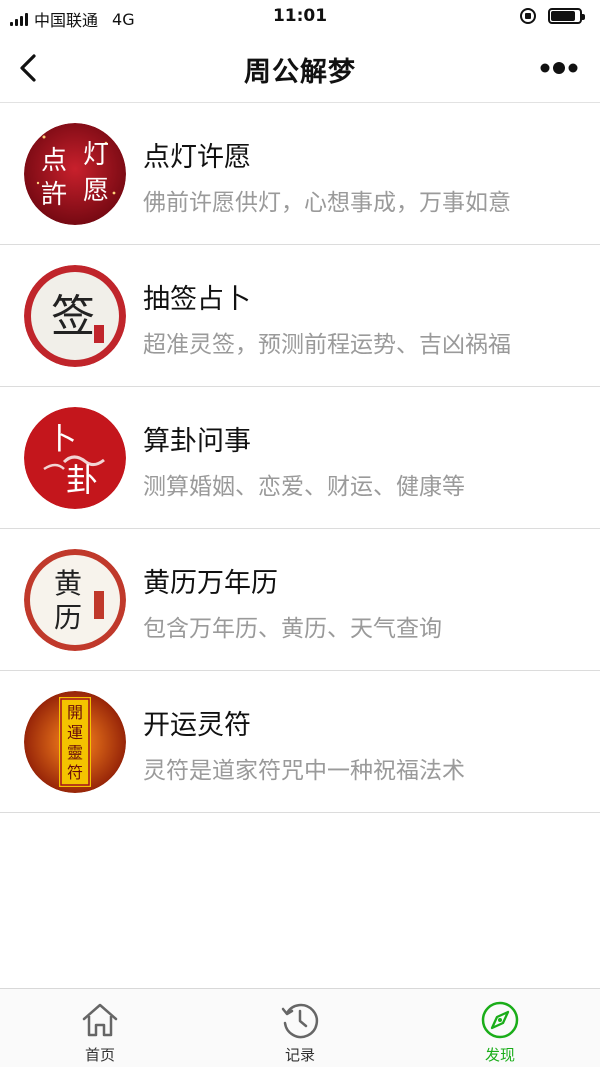  I want to click on almanac-icon-char-2: 历, so click(68, 617).